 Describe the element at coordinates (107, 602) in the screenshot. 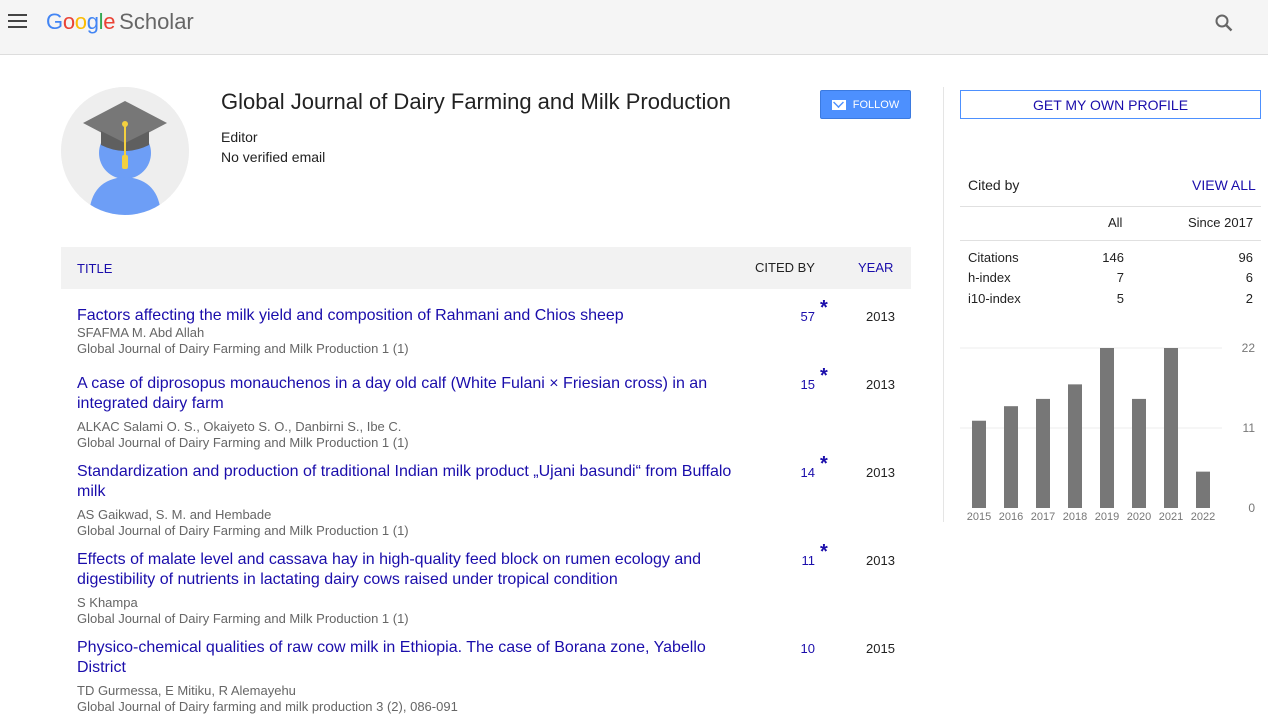

I see `article-authors: S Khampa` at that location.